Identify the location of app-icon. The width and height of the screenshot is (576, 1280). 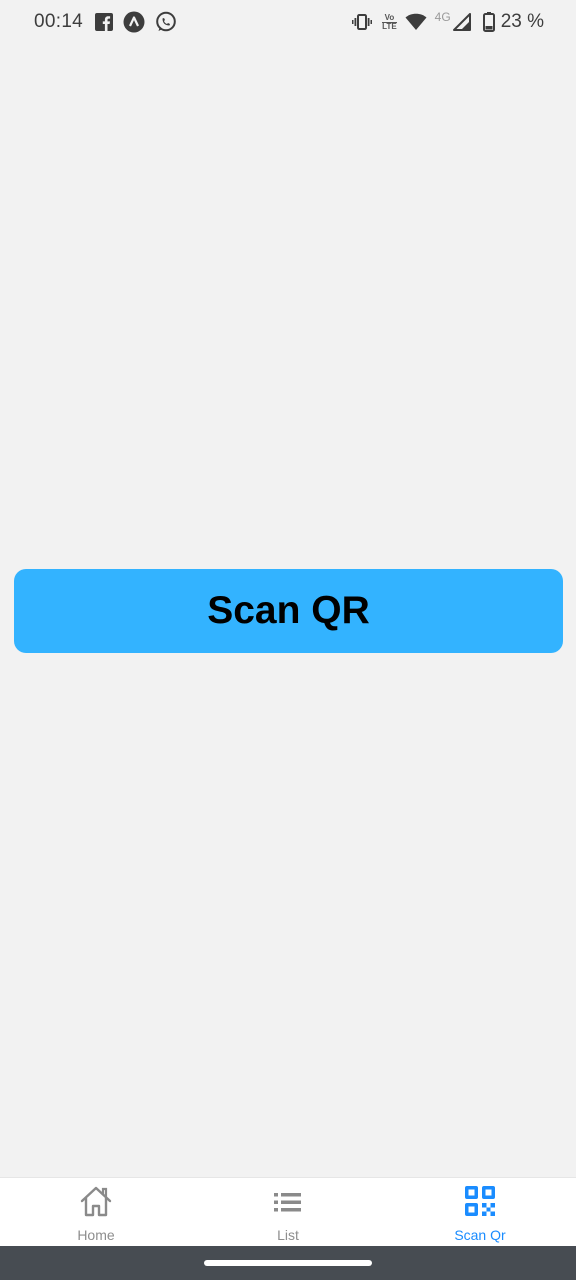
(134, 22).